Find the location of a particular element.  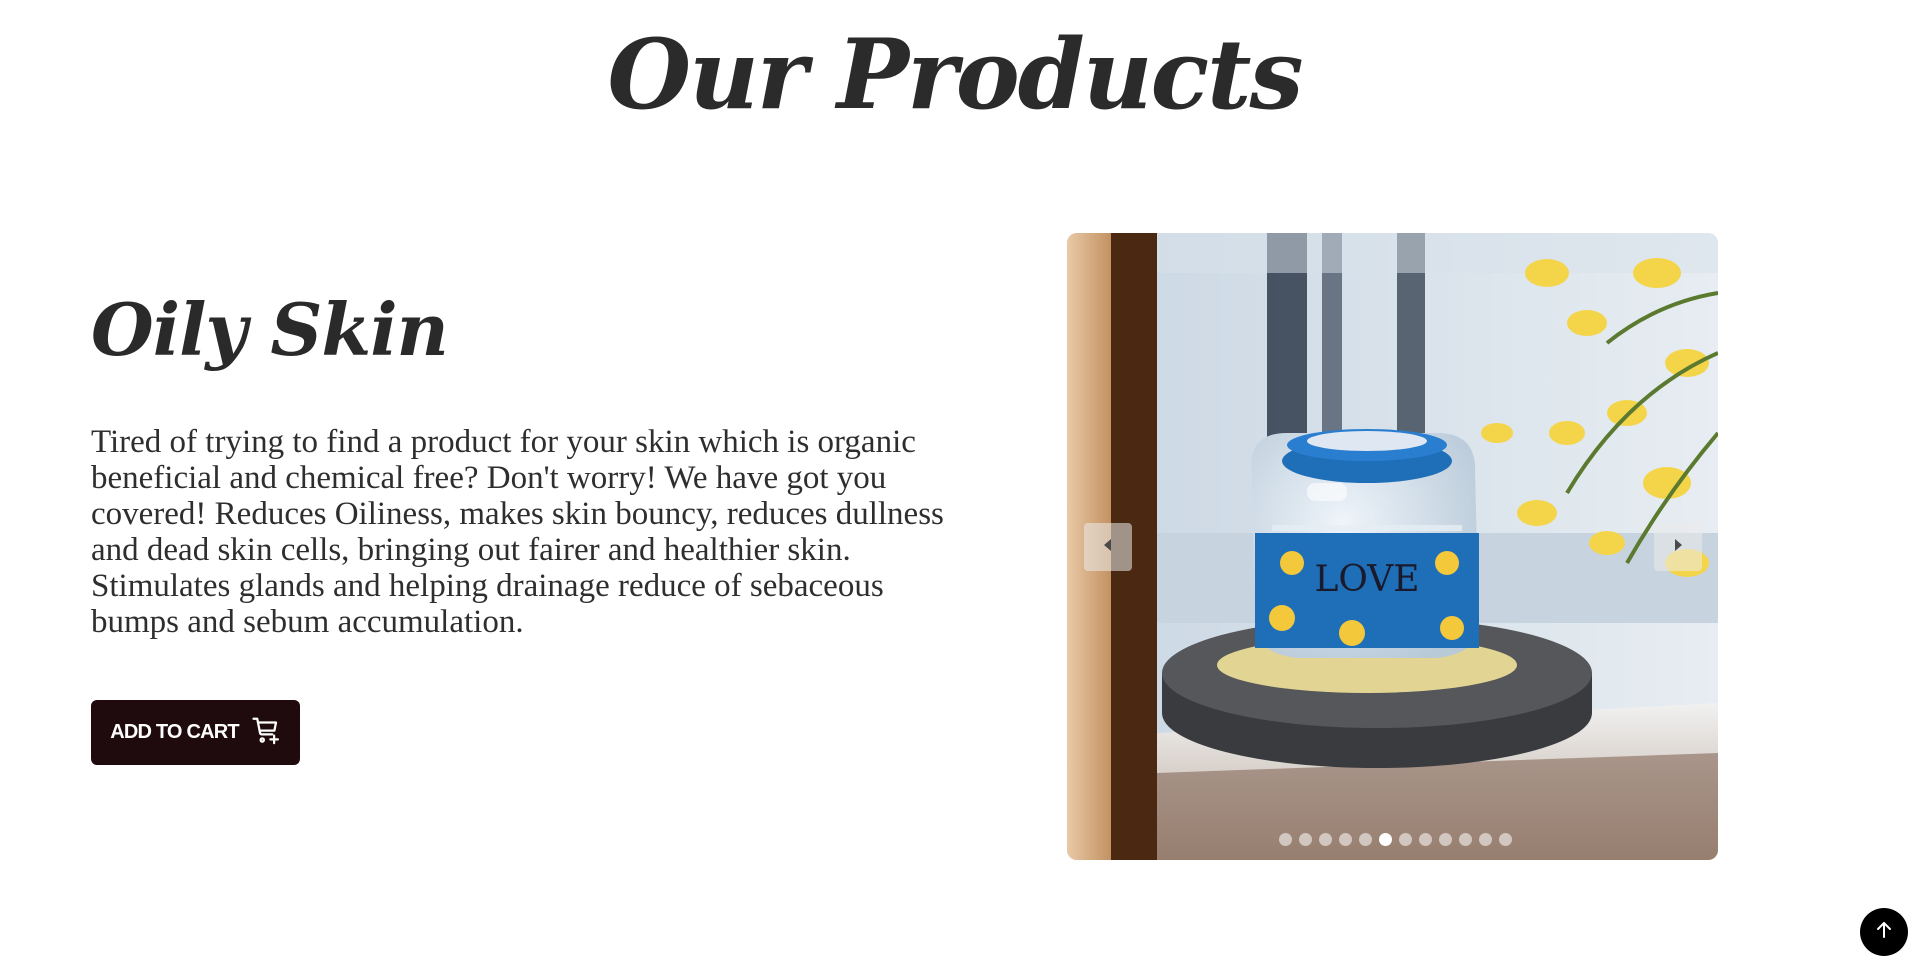

section-heading: Our Products is located at coordinates (955, 74).